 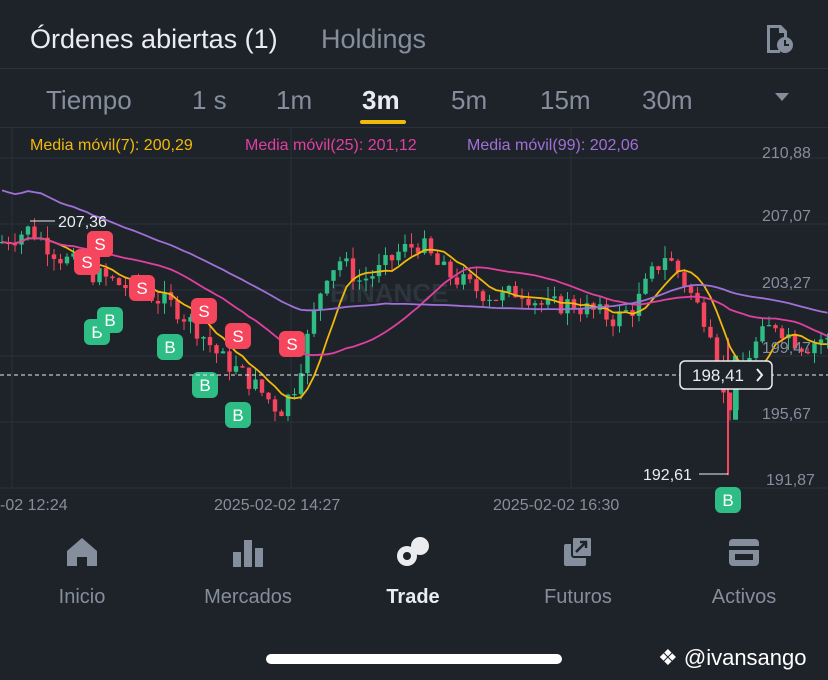 I want to click on tab-holdings: Holdings, so click(x=373, y=39).